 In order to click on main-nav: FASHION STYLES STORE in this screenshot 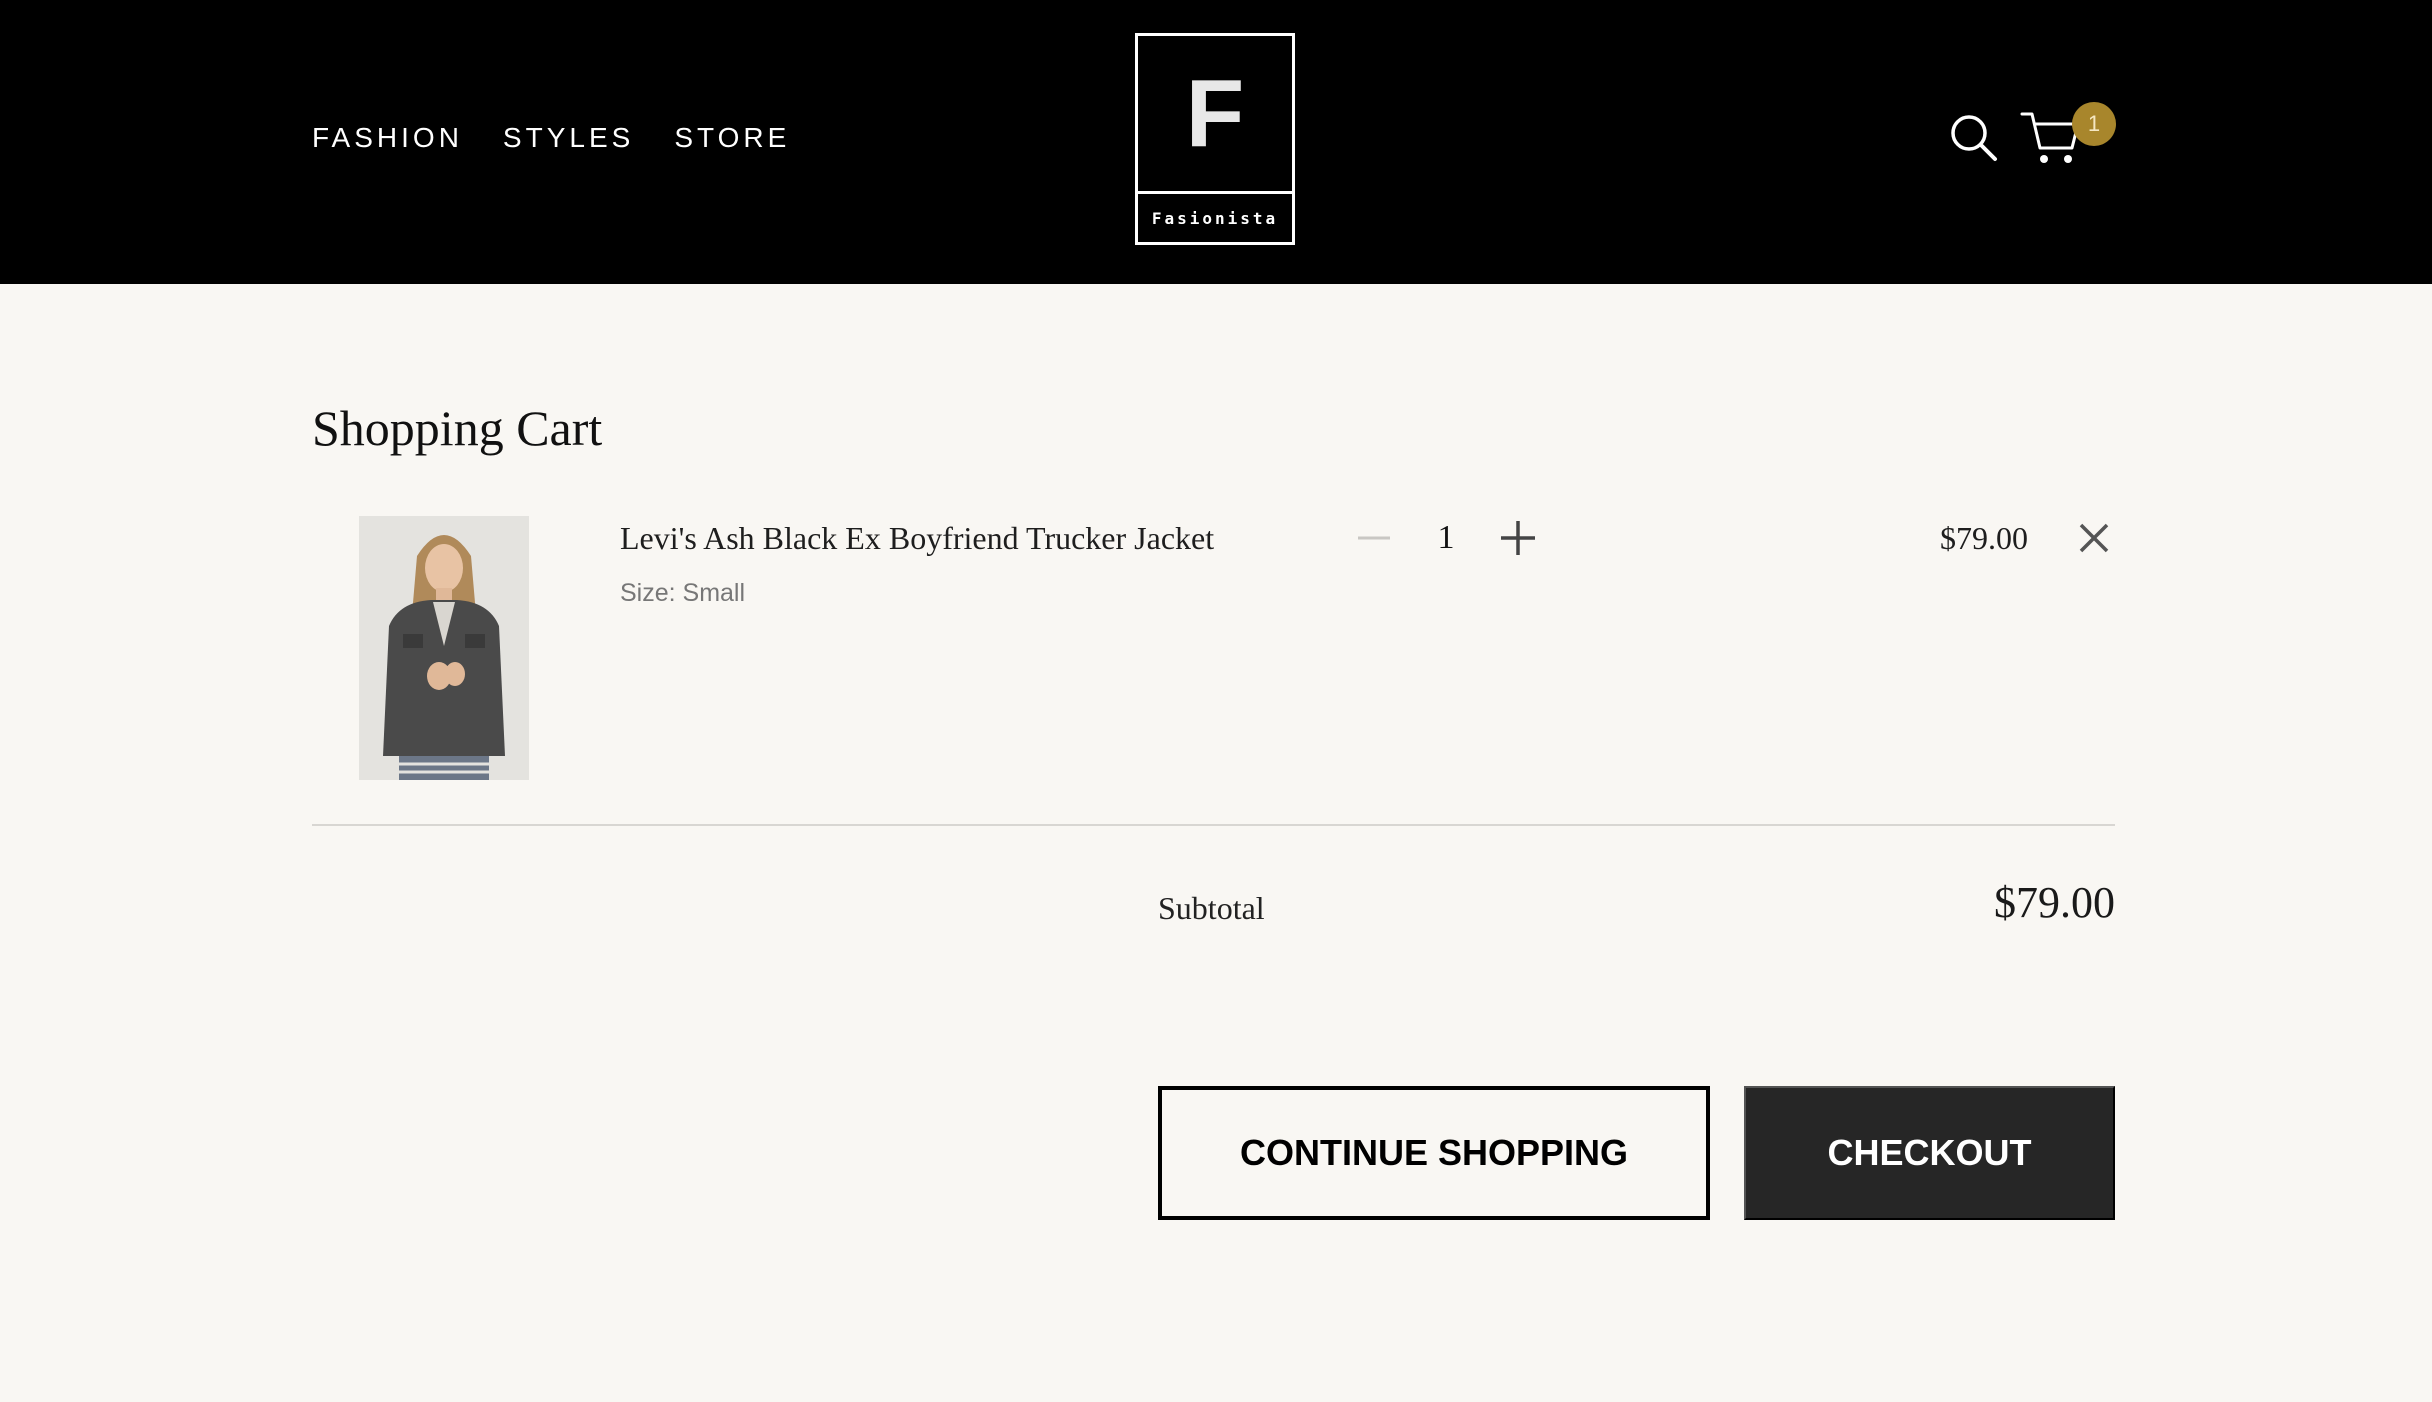, I will do `click(551, 138)`.